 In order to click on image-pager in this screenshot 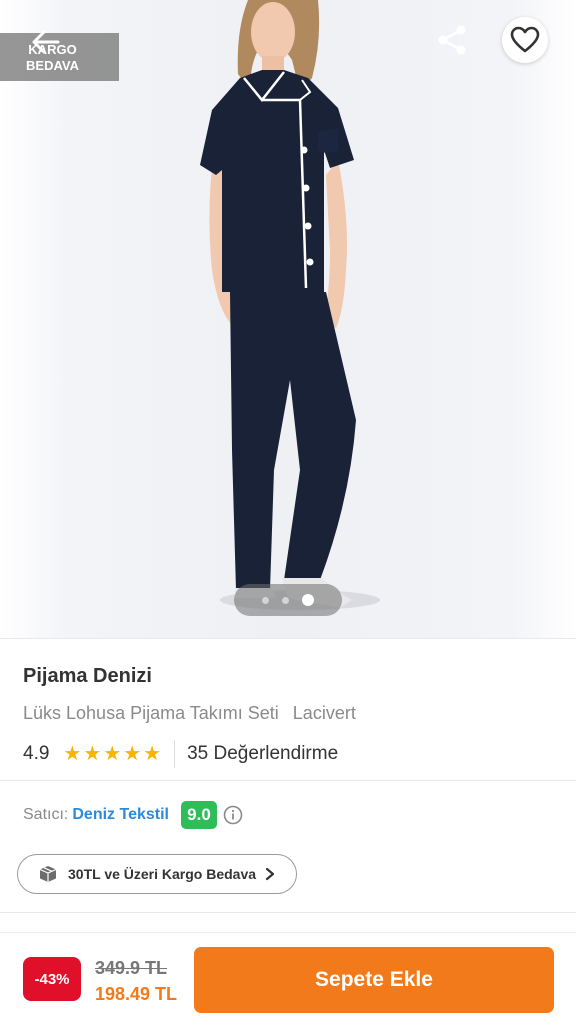, I will do `click(288, 600)`.